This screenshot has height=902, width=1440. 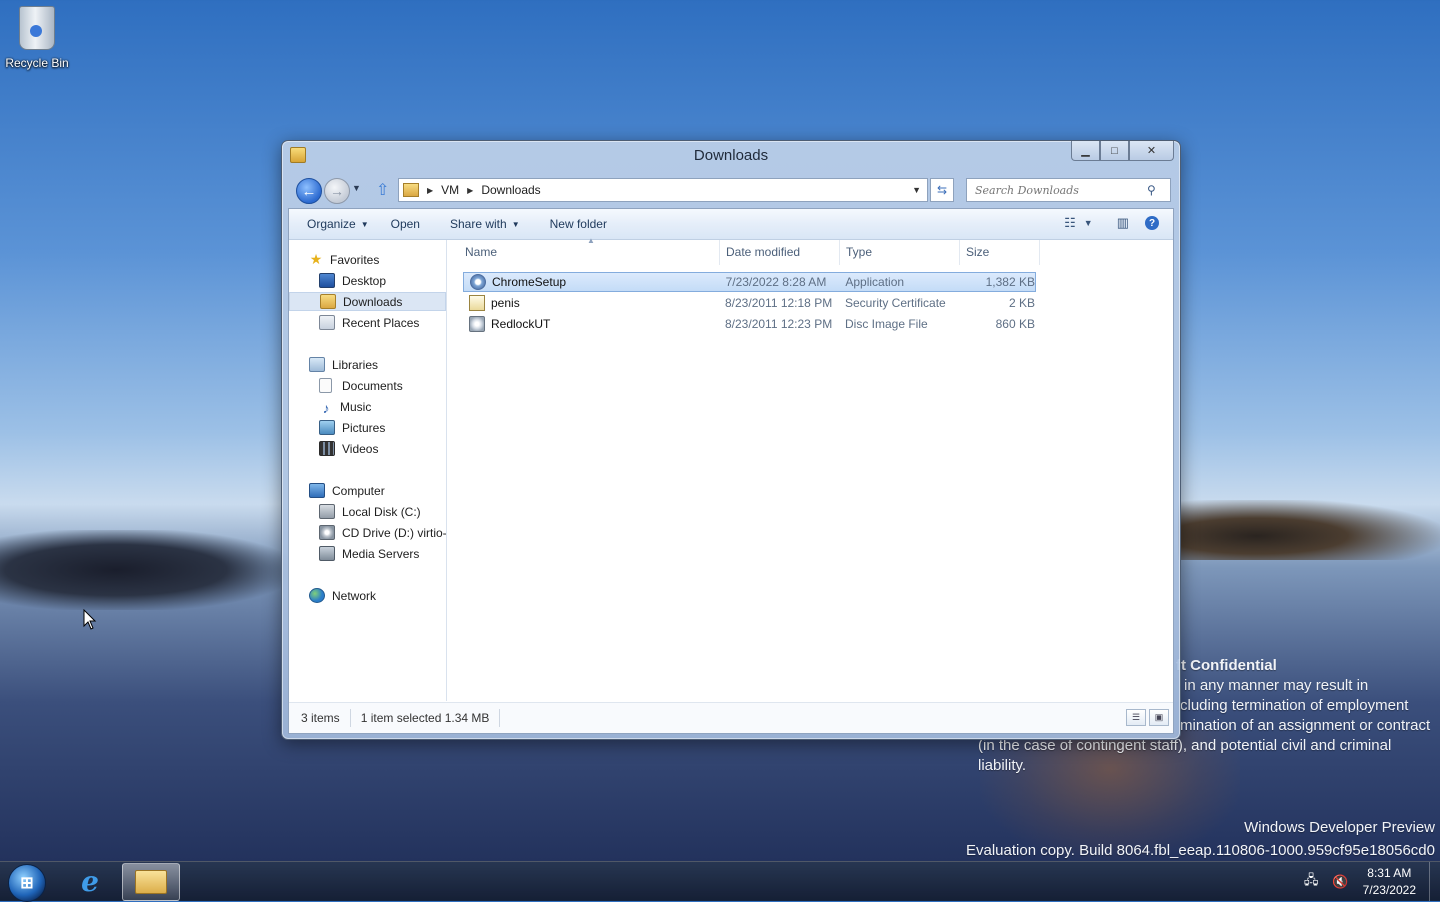 I want to click on file-type: Security Certificate, so click(x=895, y=303).